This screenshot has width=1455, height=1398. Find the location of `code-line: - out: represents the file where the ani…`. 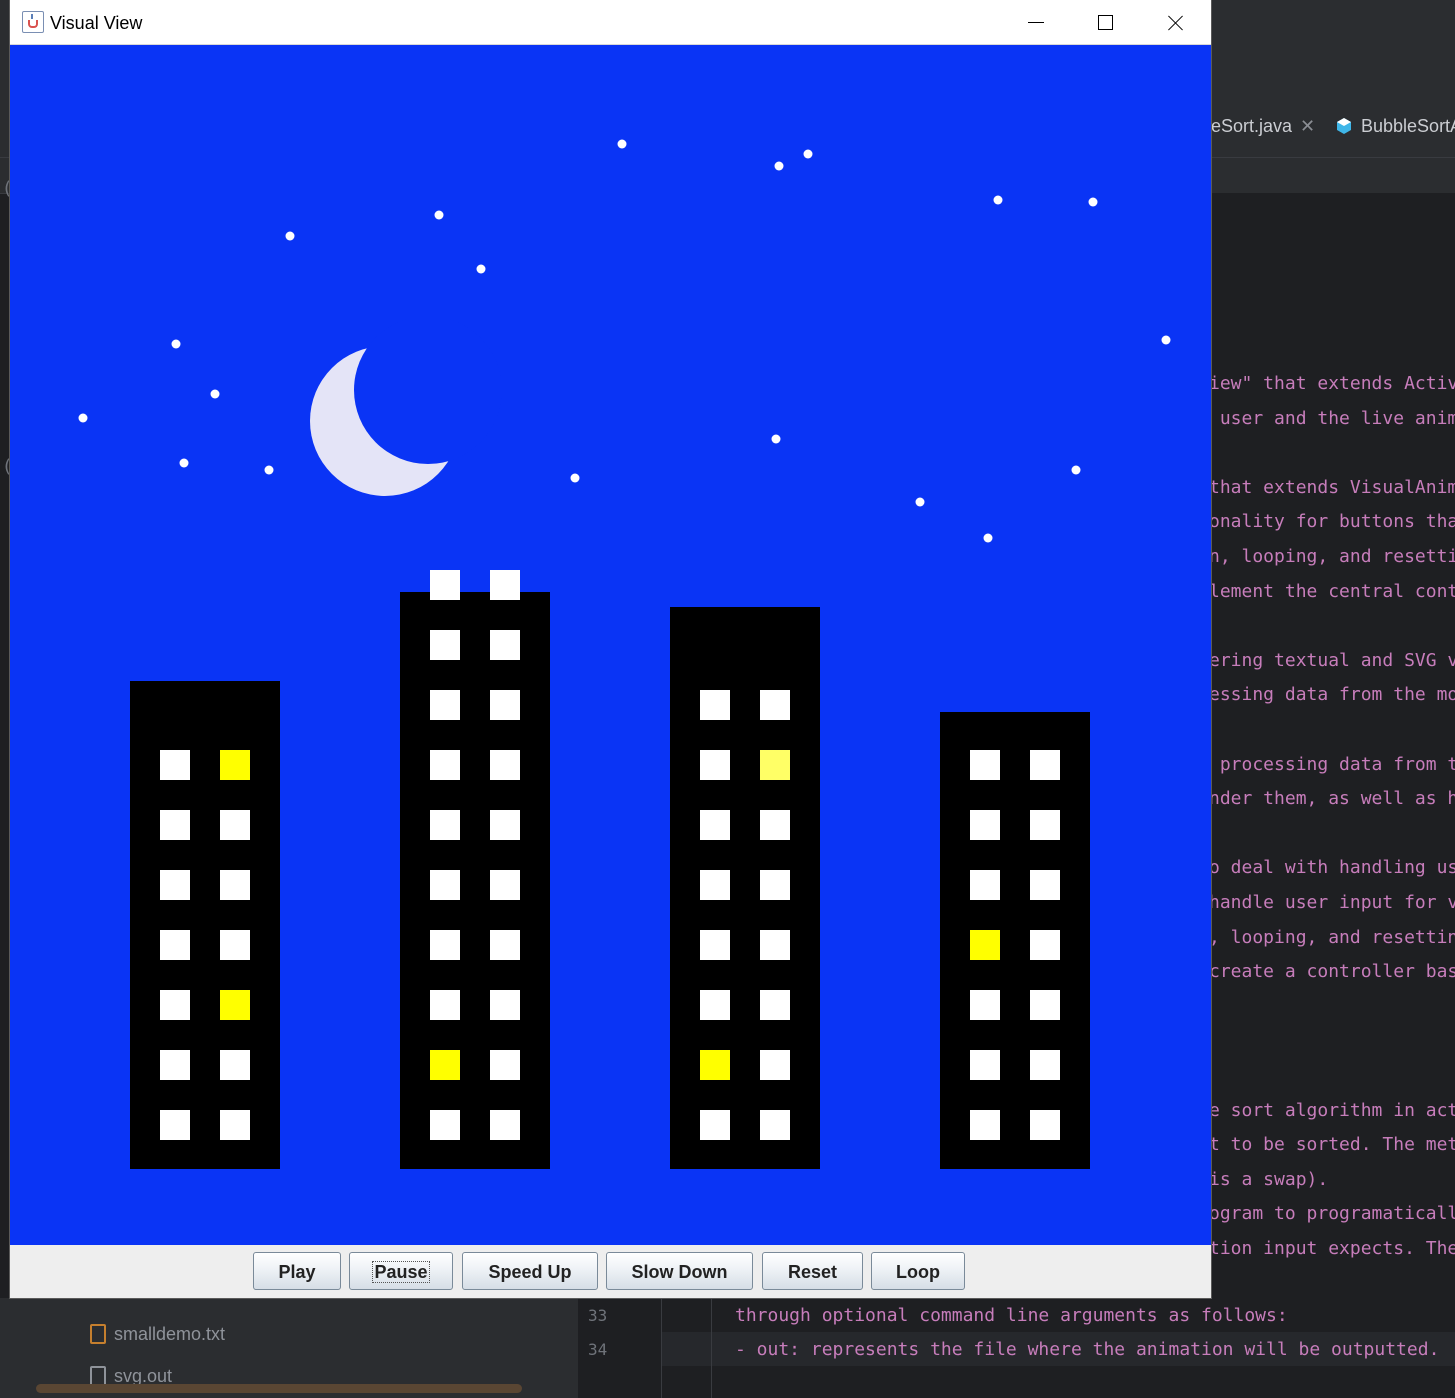

code-line: - out: represents the file where the ani… is located at coordinates (1087, 1349).